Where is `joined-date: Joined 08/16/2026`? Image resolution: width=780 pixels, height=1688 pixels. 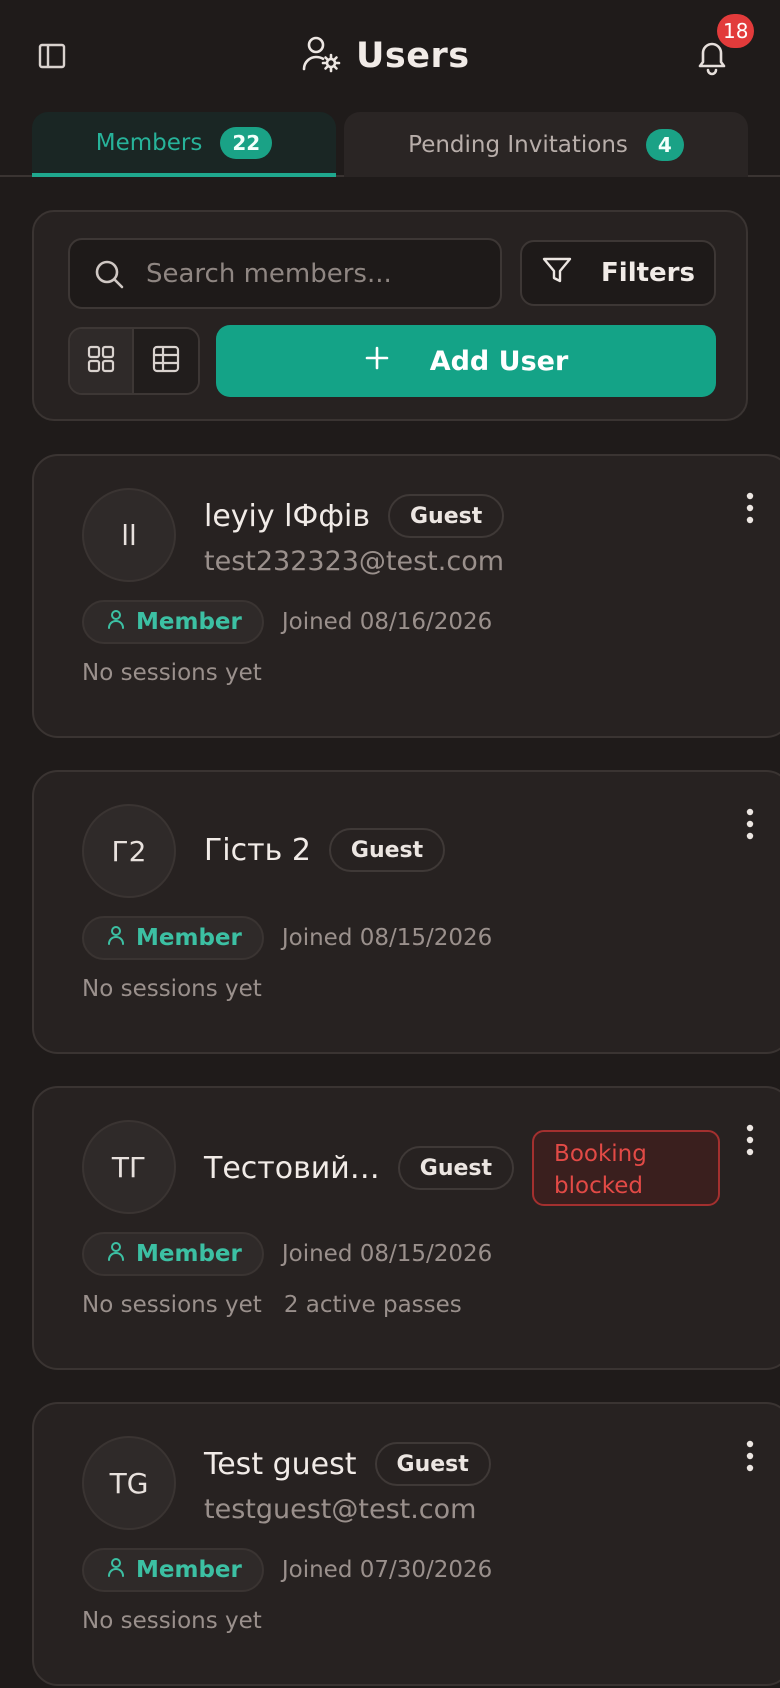
joined-date: Joined 08/16/2026 is located at coordinates (387, 622).